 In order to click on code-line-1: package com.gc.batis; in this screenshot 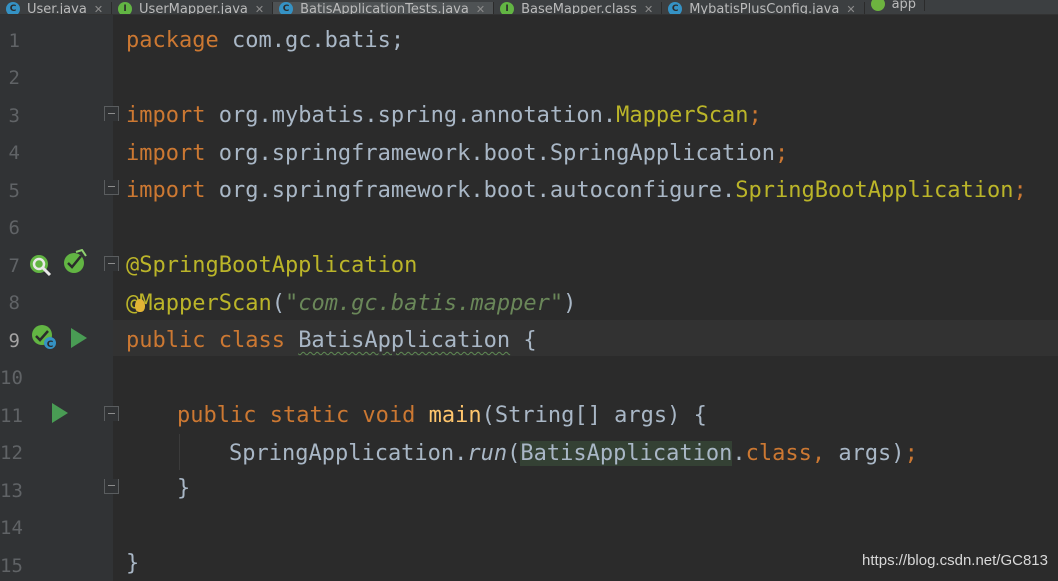, I will do `click(265, 41)`.